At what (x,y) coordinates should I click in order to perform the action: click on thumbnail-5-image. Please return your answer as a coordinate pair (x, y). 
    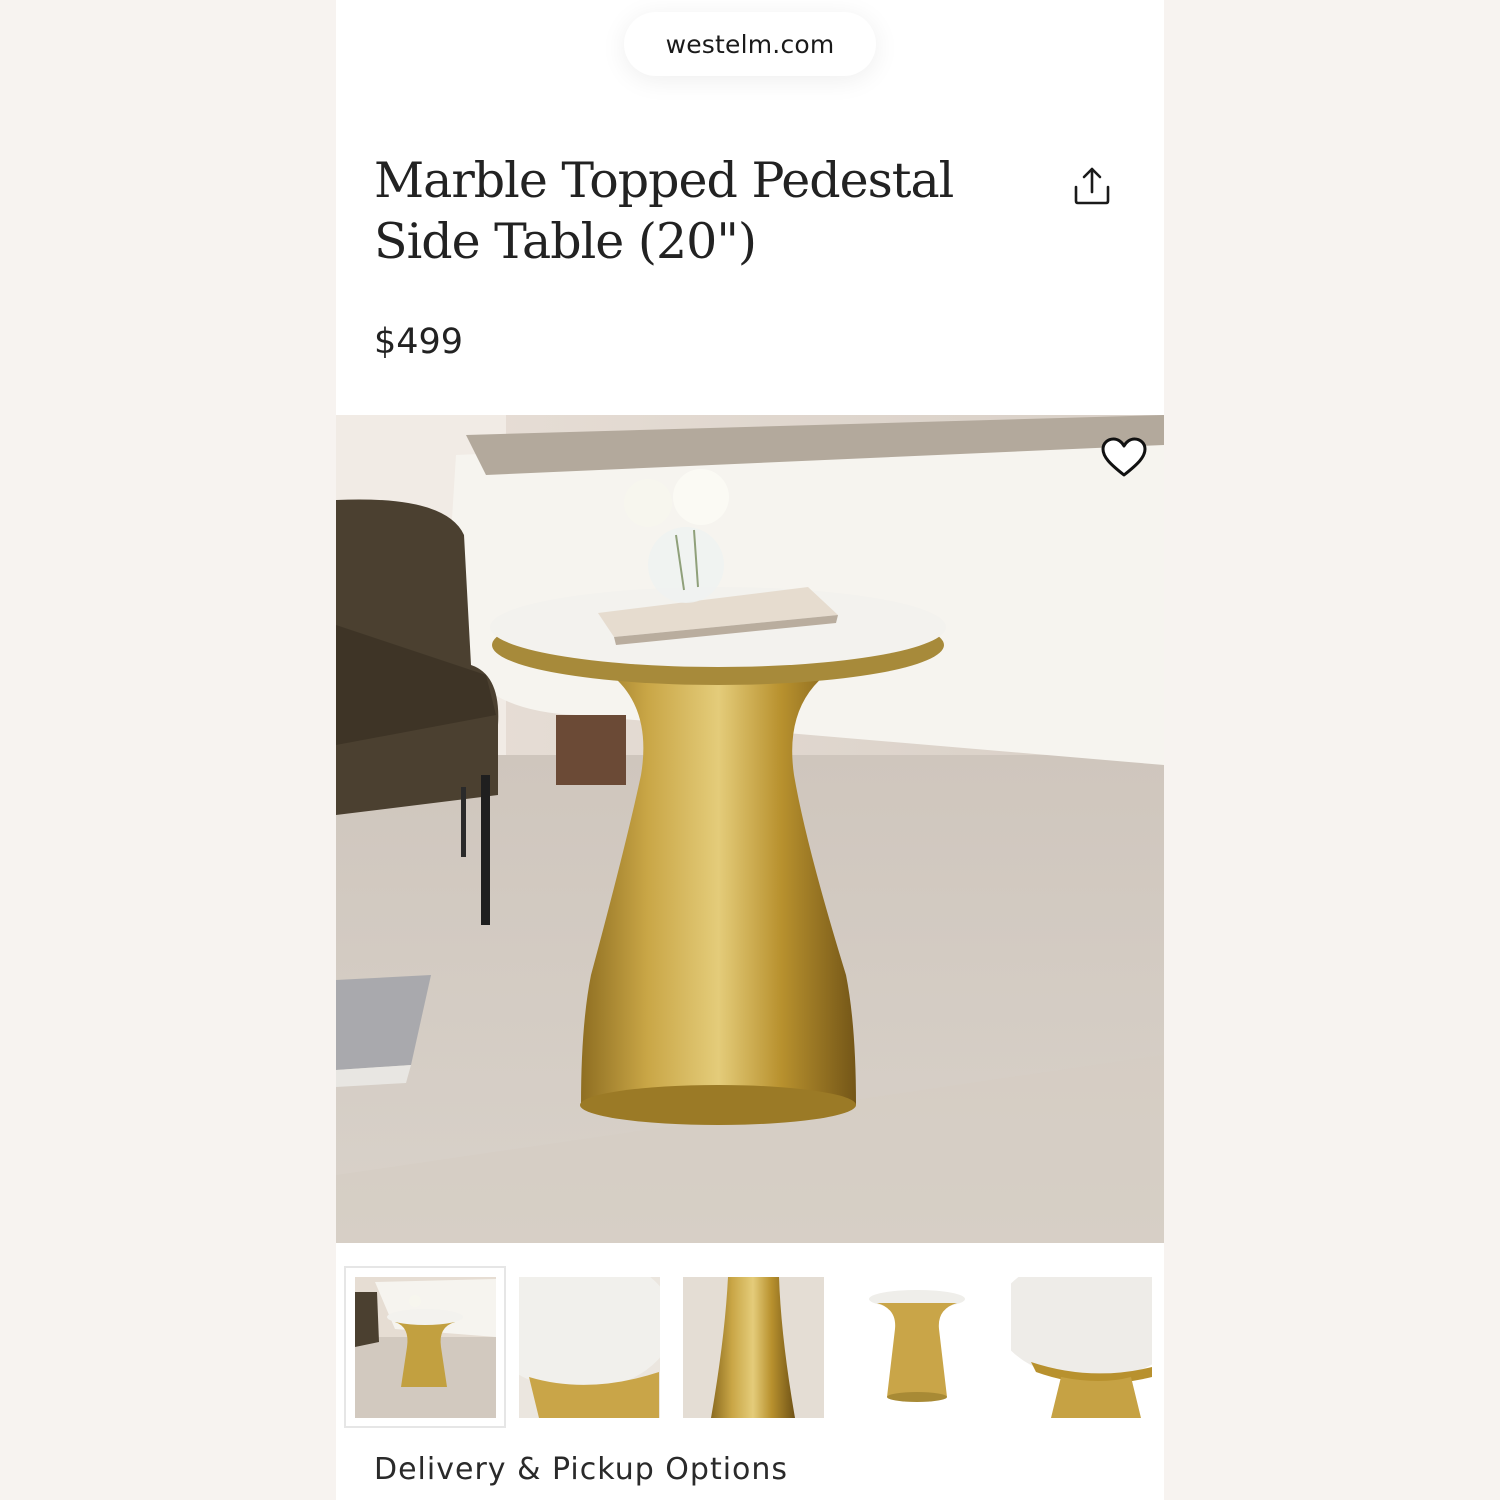
    Looking at the image, I should click on (1081, 1347).